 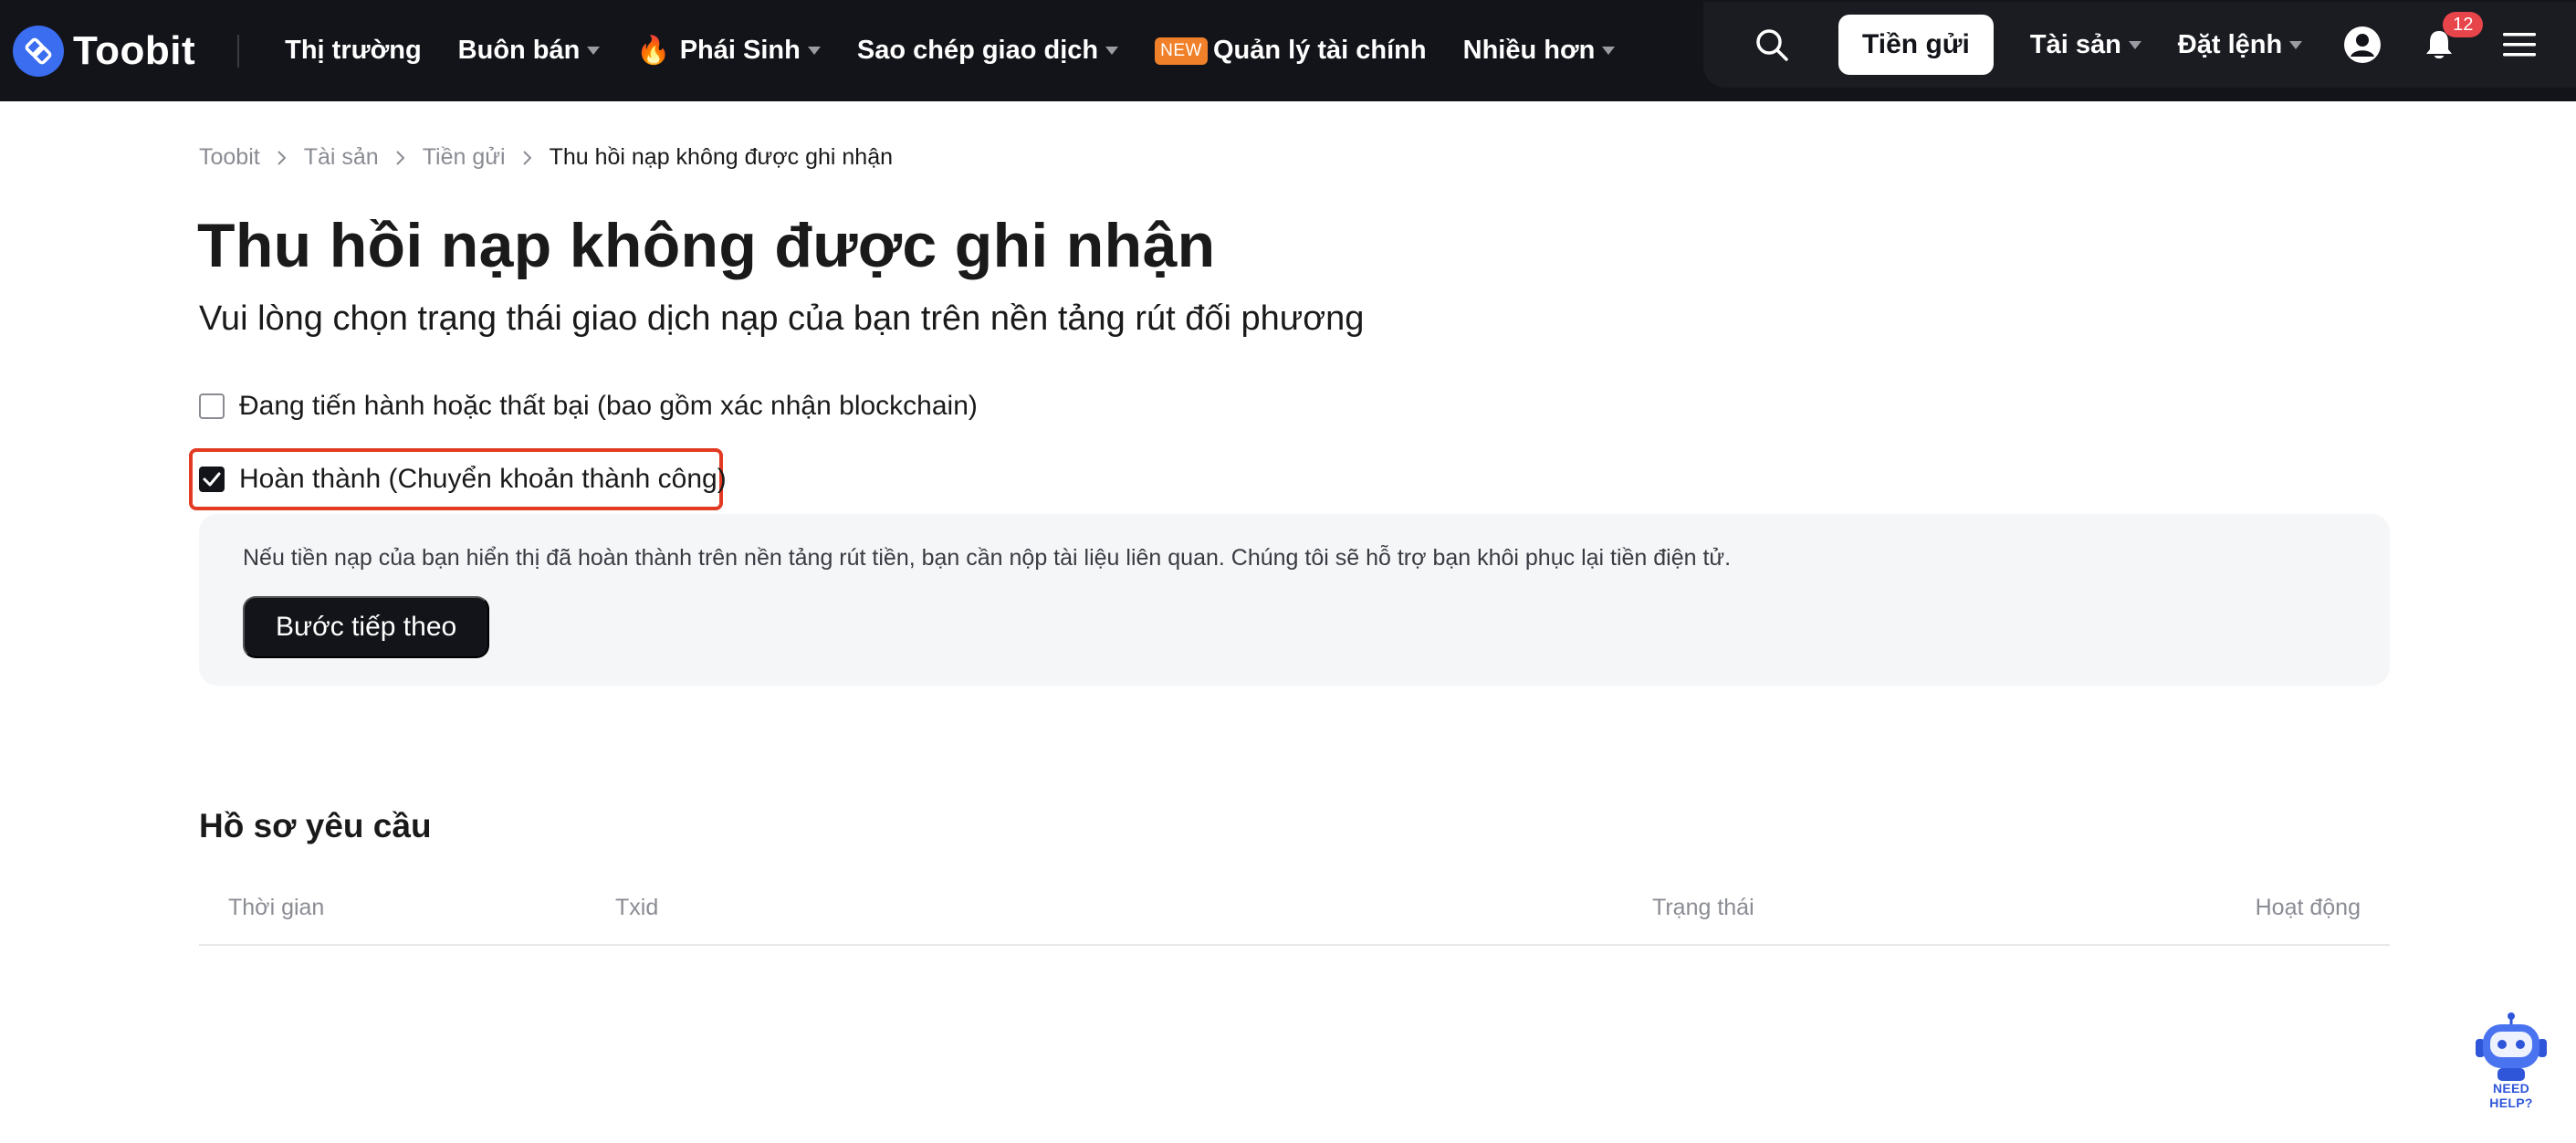 I want to click on nav-item-label: Phái Sinh, so click(x=740, y=51).